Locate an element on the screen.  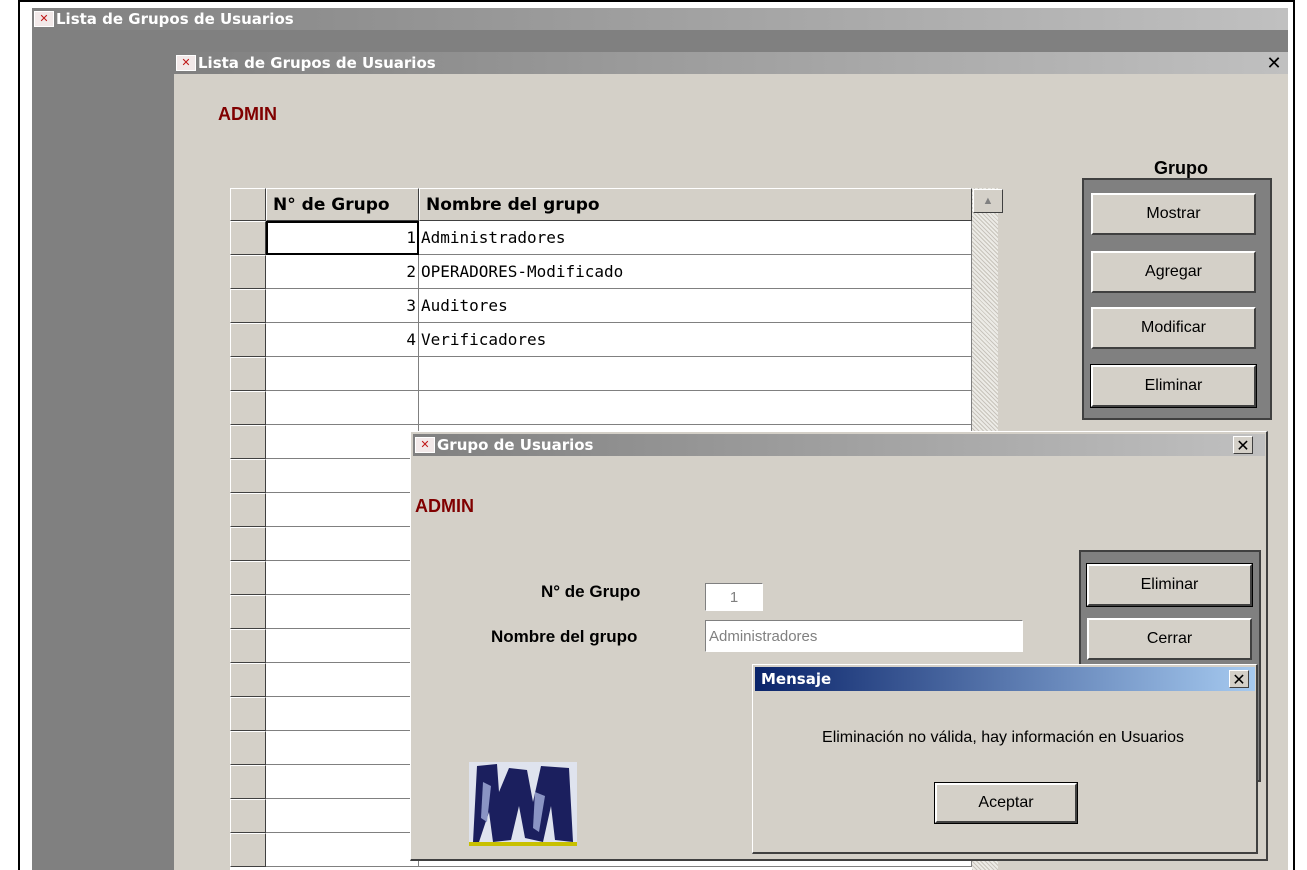
column-header-group-name: Nombre del grupo is located at coordinates (695, 204).